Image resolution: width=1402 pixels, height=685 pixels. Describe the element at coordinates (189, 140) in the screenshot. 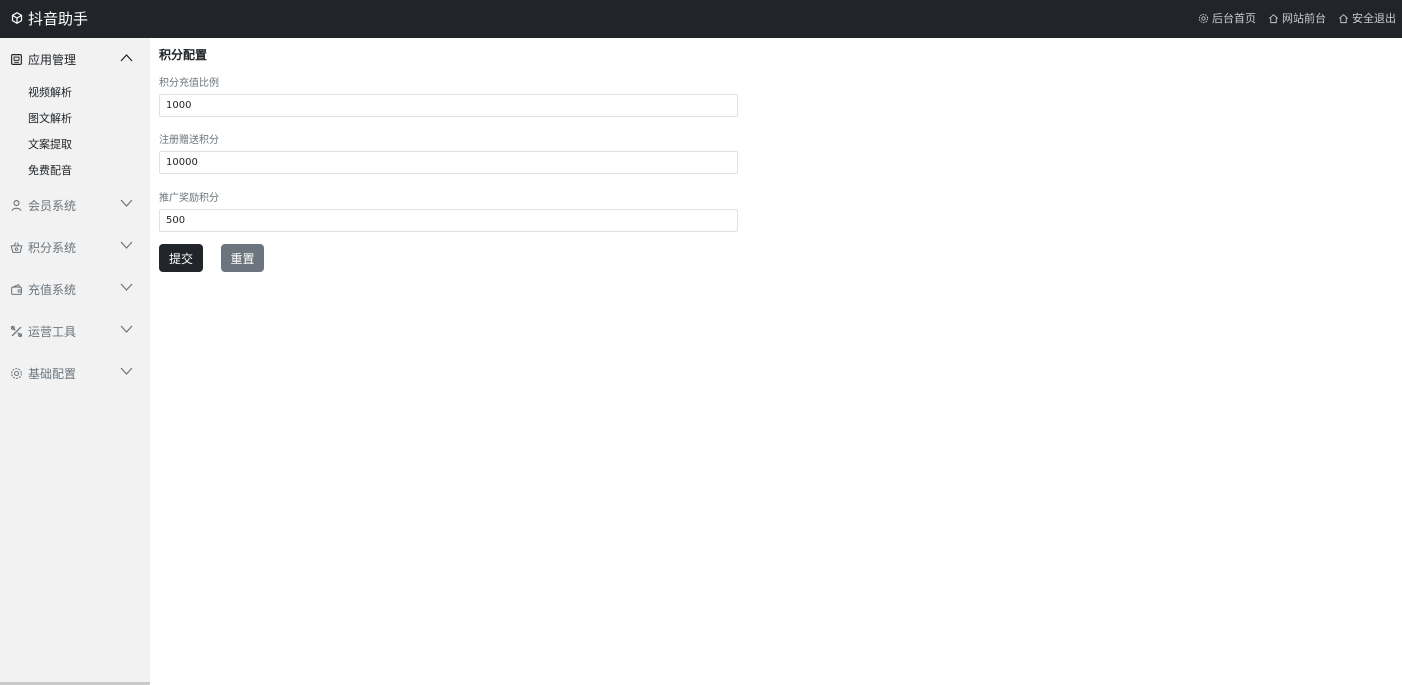

I see `register-bonus-label: 注册赠送积分` at that location.